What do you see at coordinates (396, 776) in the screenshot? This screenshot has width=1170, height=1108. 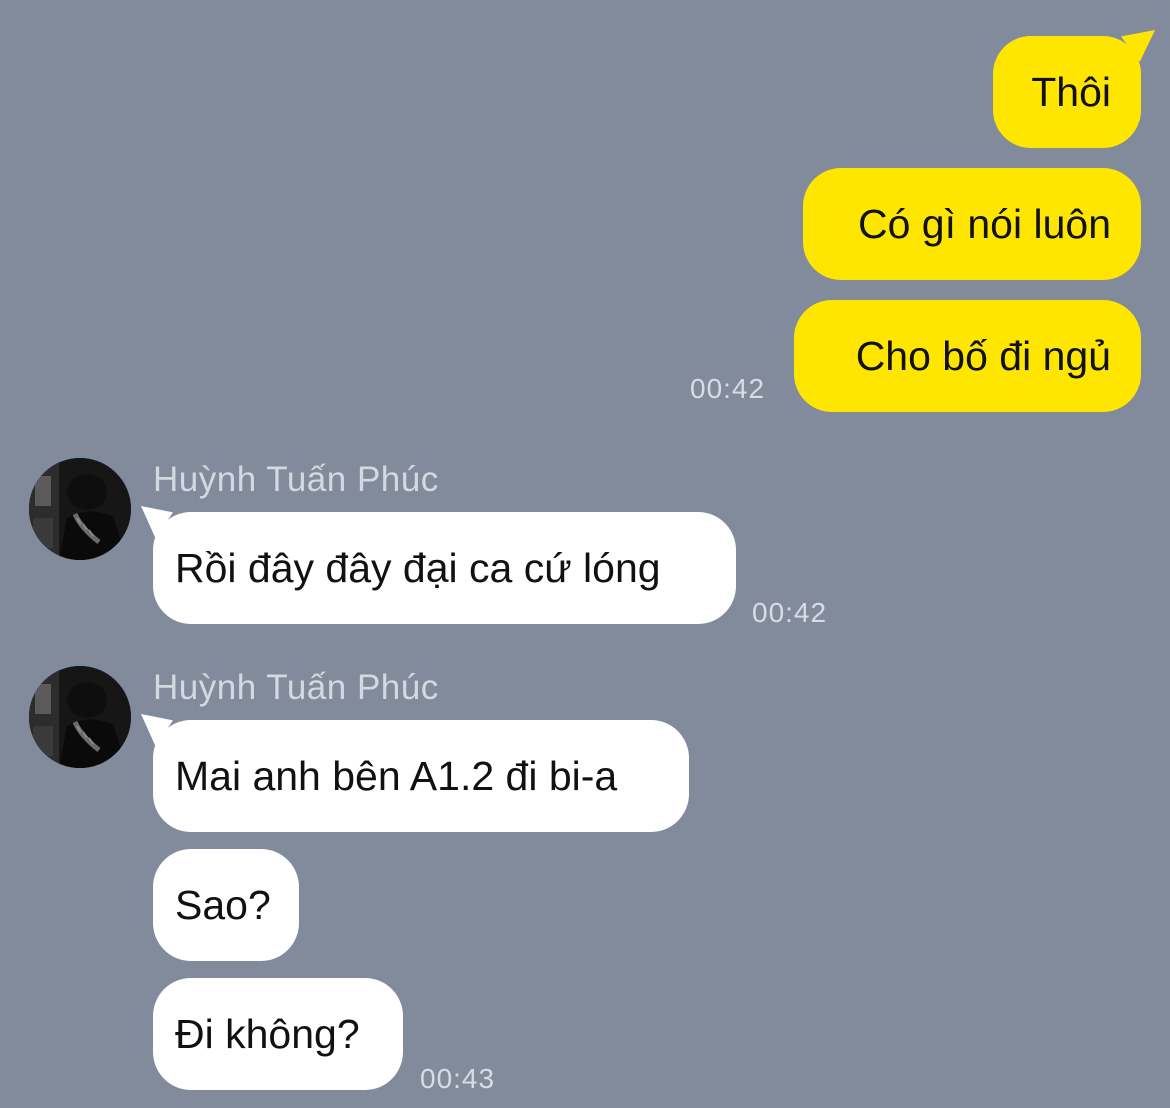 I see `message-text: Mai anh bên A1.2 đi bi-a` at bounding box center [396, 776].